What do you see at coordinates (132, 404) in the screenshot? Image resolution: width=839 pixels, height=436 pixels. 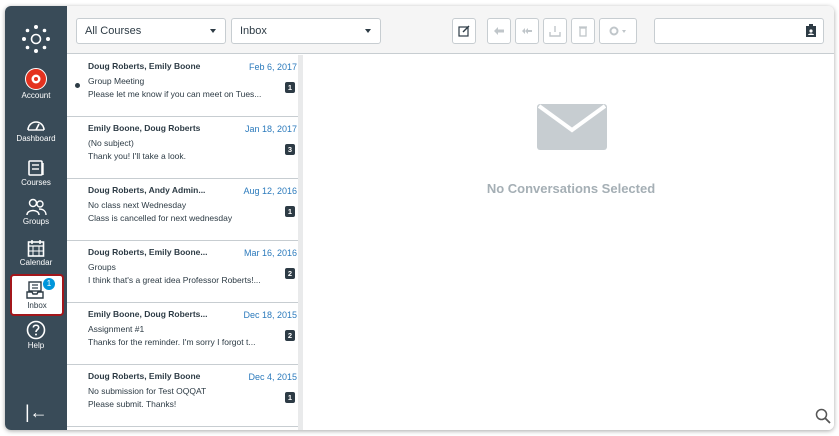 I see `conversation-snippet: Please submit. Thanks!` at bounding box center [132, 404].